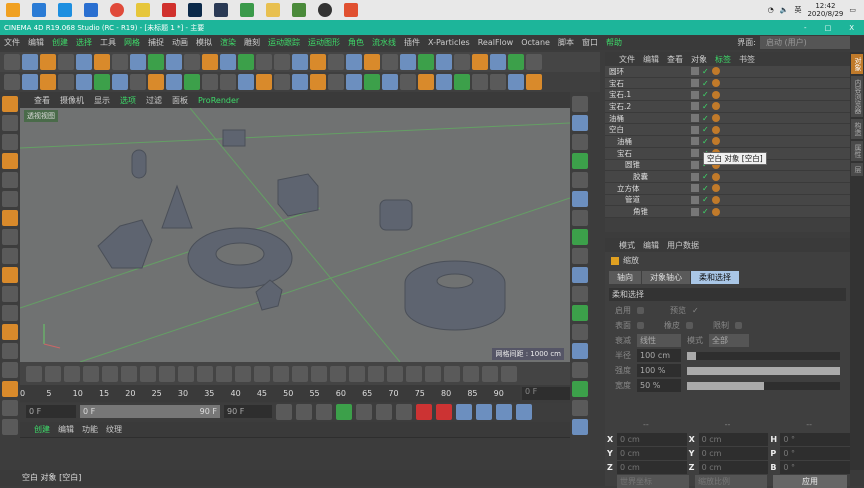 Image resolution: width=864 pixels, height=488 pixels. Describe the element at coordinates (444, 411) in the screenshot. I see `autokey-icon` at that location.